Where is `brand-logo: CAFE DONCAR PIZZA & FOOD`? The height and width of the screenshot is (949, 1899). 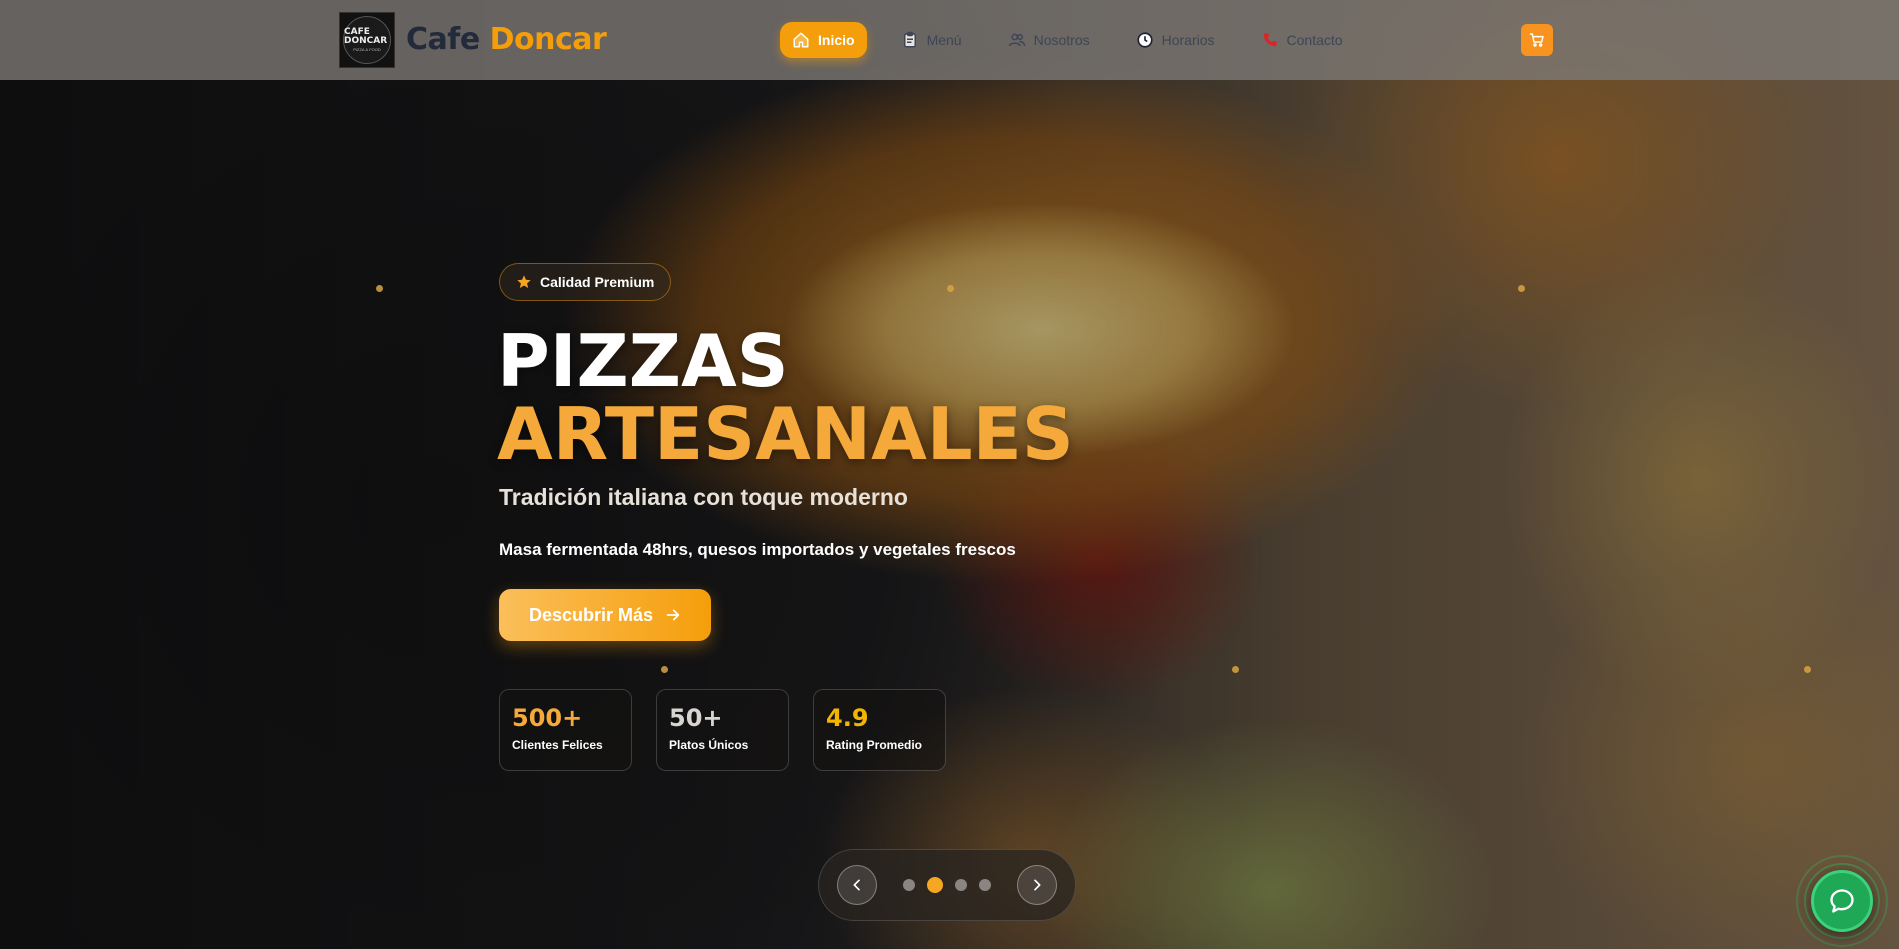 brand-logo: CAFE DONCAR PIZZA & FOOD is located at coordinates (367, 40).